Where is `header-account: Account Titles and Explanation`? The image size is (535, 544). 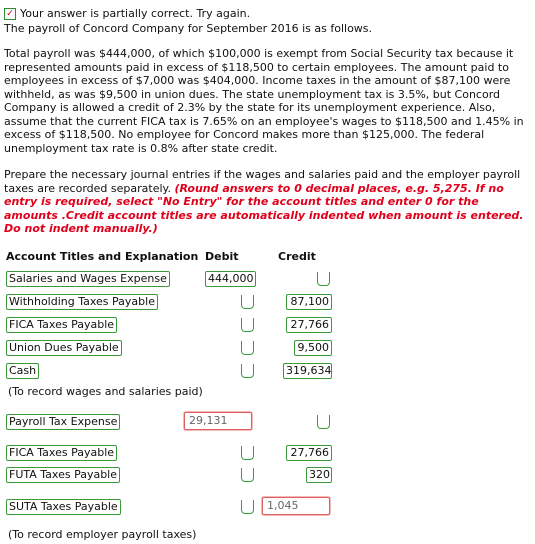 header-account: Account Titles and Explanation is located at coordinates (102, 256).